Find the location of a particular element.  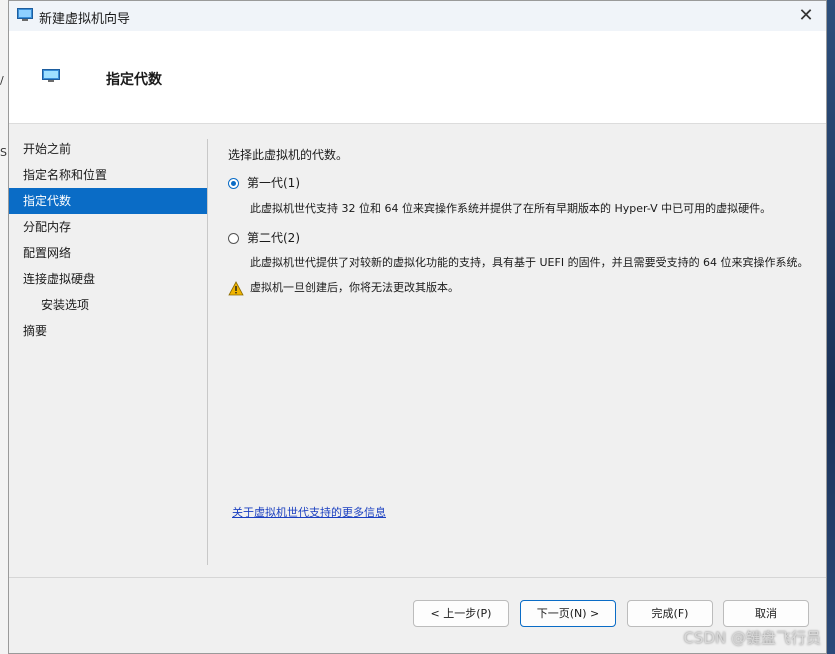

generation-warning: 虚拟机一旦创建后，你将无法更改其版本。 is located at coordinates (343, 287).